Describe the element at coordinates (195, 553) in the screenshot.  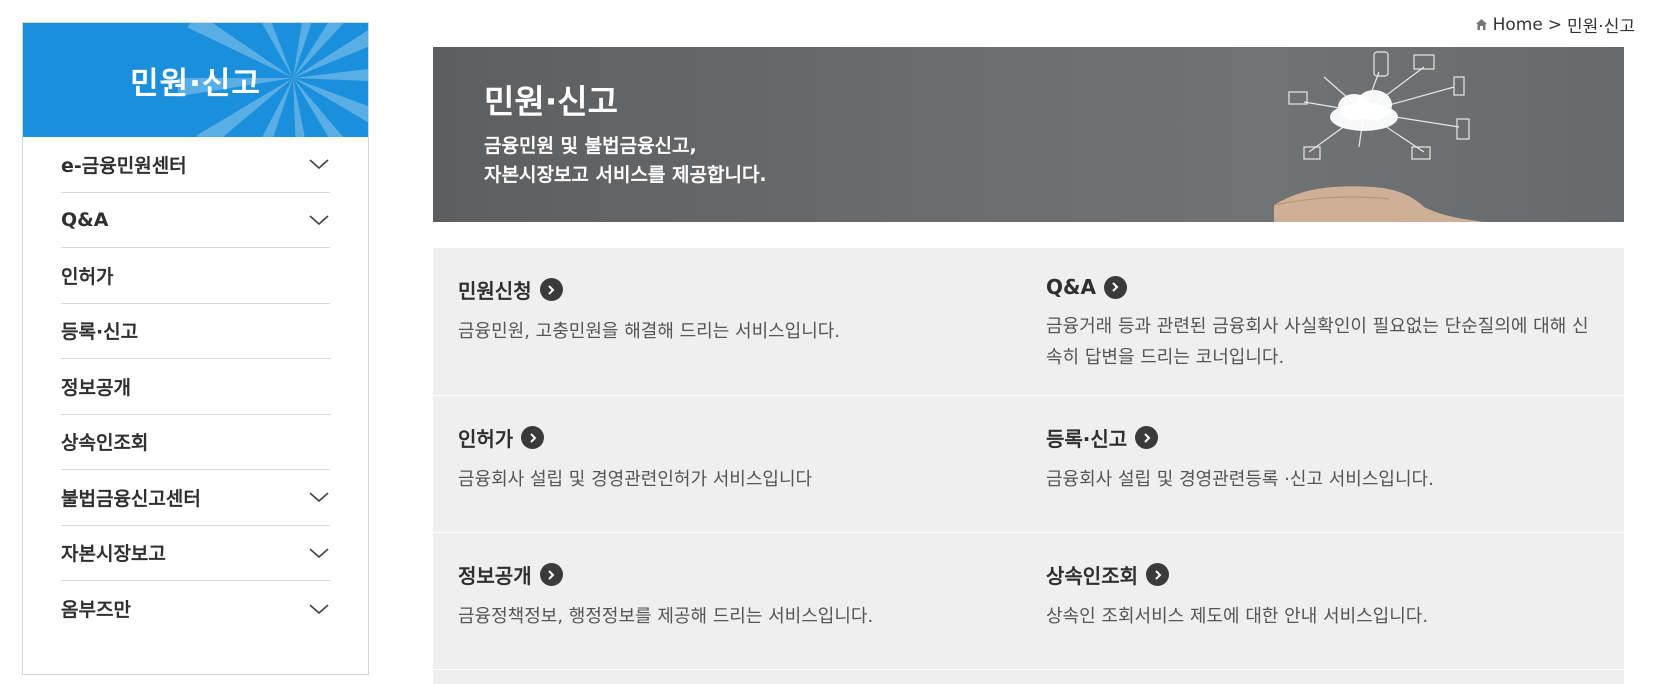
I see `sidebar-item-capital-market: 자본시장보고` at that location.